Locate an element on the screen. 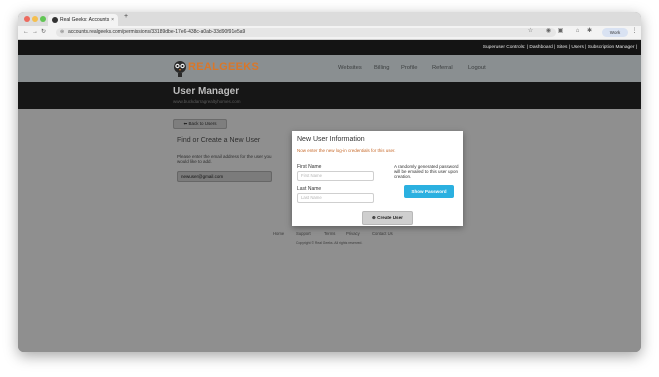 Image resolution: width=659 pixels, height=377 pixels. new-tab-button: + is located at coordinates (126, 16).